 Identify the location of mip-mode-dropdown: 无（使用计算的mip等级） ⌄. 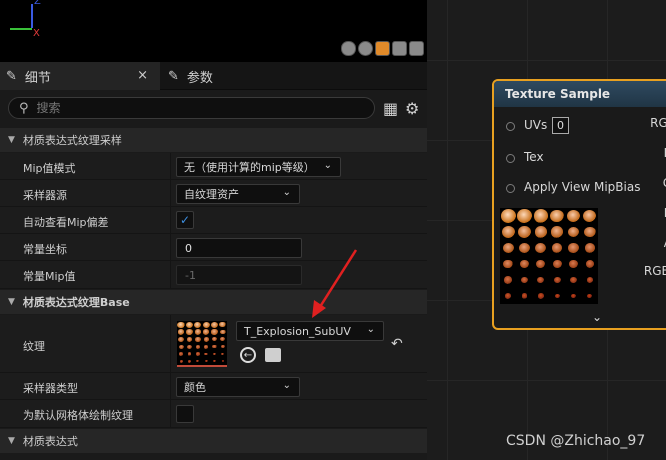
(258, 167).